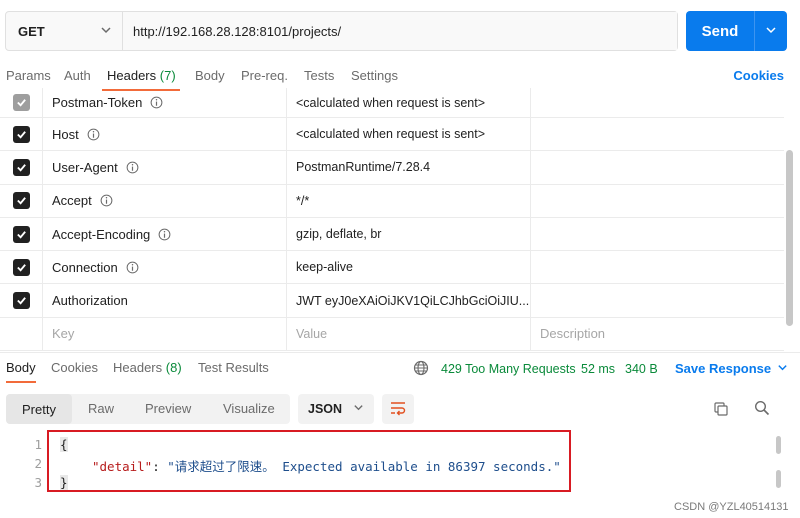  Describe the element at coordinates (141, 75) in the screenshot. I see `tab-headers: Headers (7)` at that location.